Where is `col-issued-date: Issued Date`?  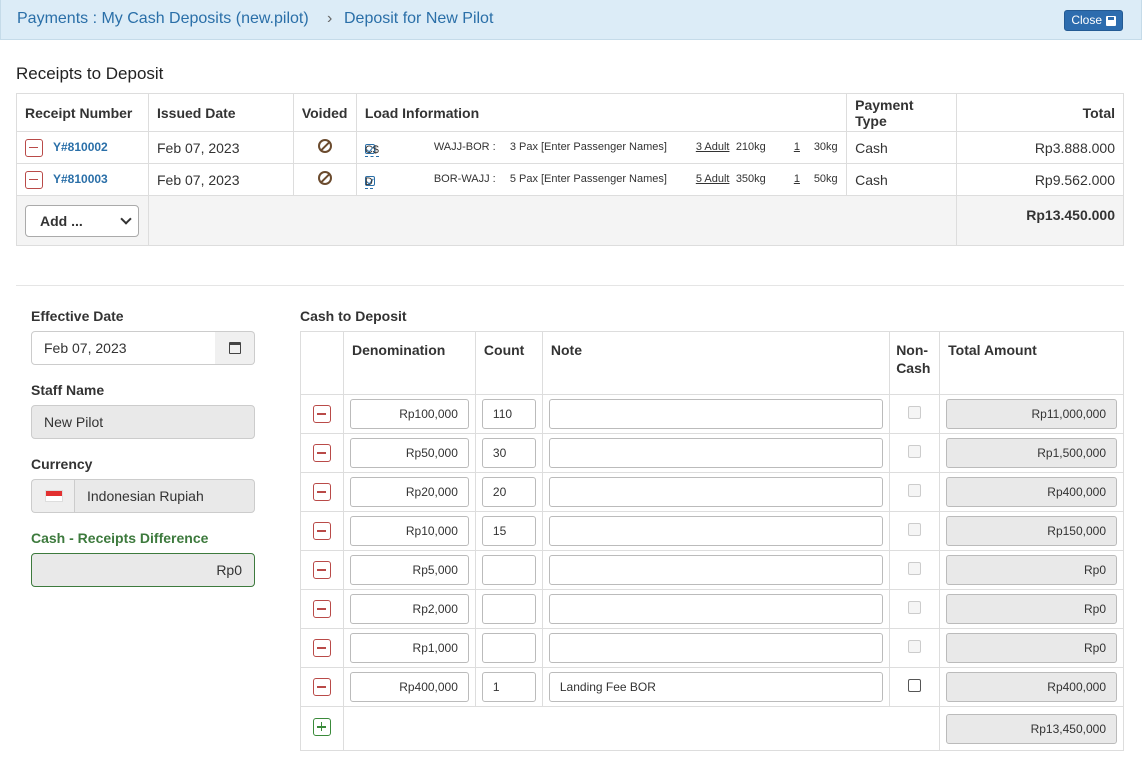 col-issued-date: Issued Date is located at coordinates (220, 112).